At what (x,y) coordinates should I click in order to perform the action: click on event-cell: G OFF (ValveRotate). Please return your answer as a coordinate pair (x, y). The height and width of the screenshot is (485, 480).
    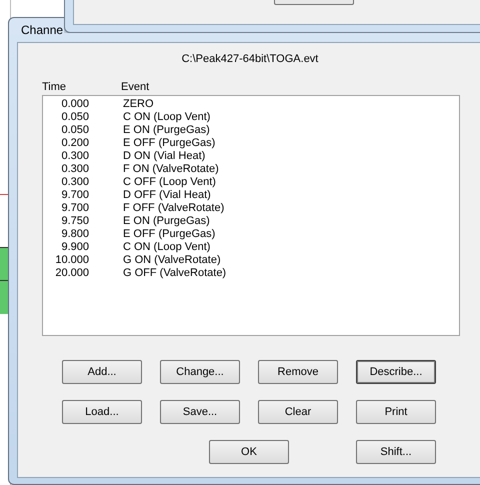
    Looking at the image, I should click on (174, 273).